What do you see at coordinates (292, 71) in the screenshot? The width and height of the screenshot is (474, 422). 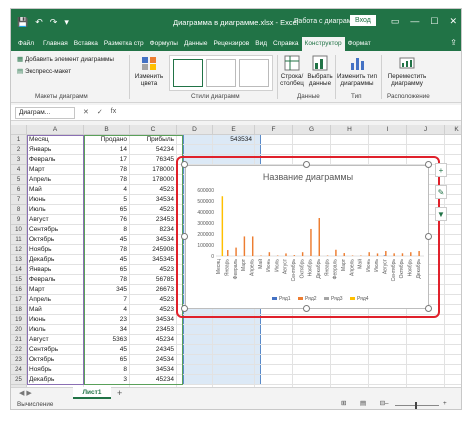 I see `switch-row-column-button: Строка/столбец` at bounding box center [292, 71].